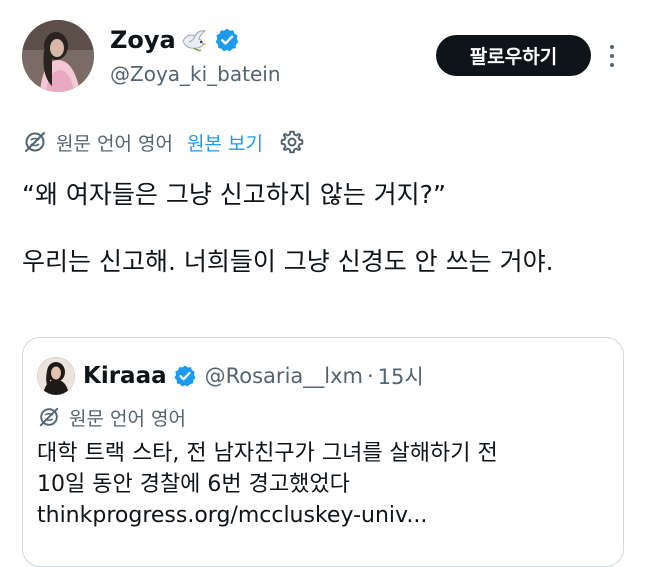 This screenshot has width=648, height=567. Describe the element at coordinates (193, 484) in the screenshot. I see `quoted-text-line: 10일 동안 경찰에 6번 경고했었다` at that location.